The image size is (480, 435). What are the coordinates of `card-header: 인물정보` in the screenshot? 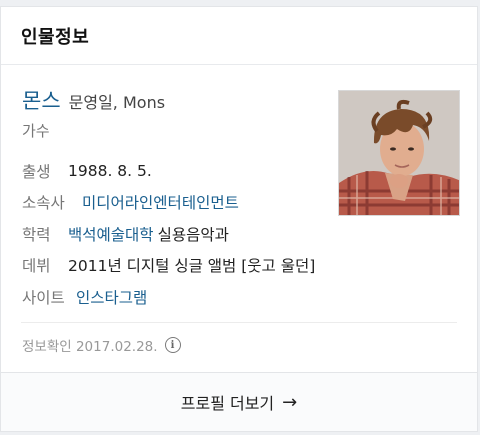 It's located at (239, 36).